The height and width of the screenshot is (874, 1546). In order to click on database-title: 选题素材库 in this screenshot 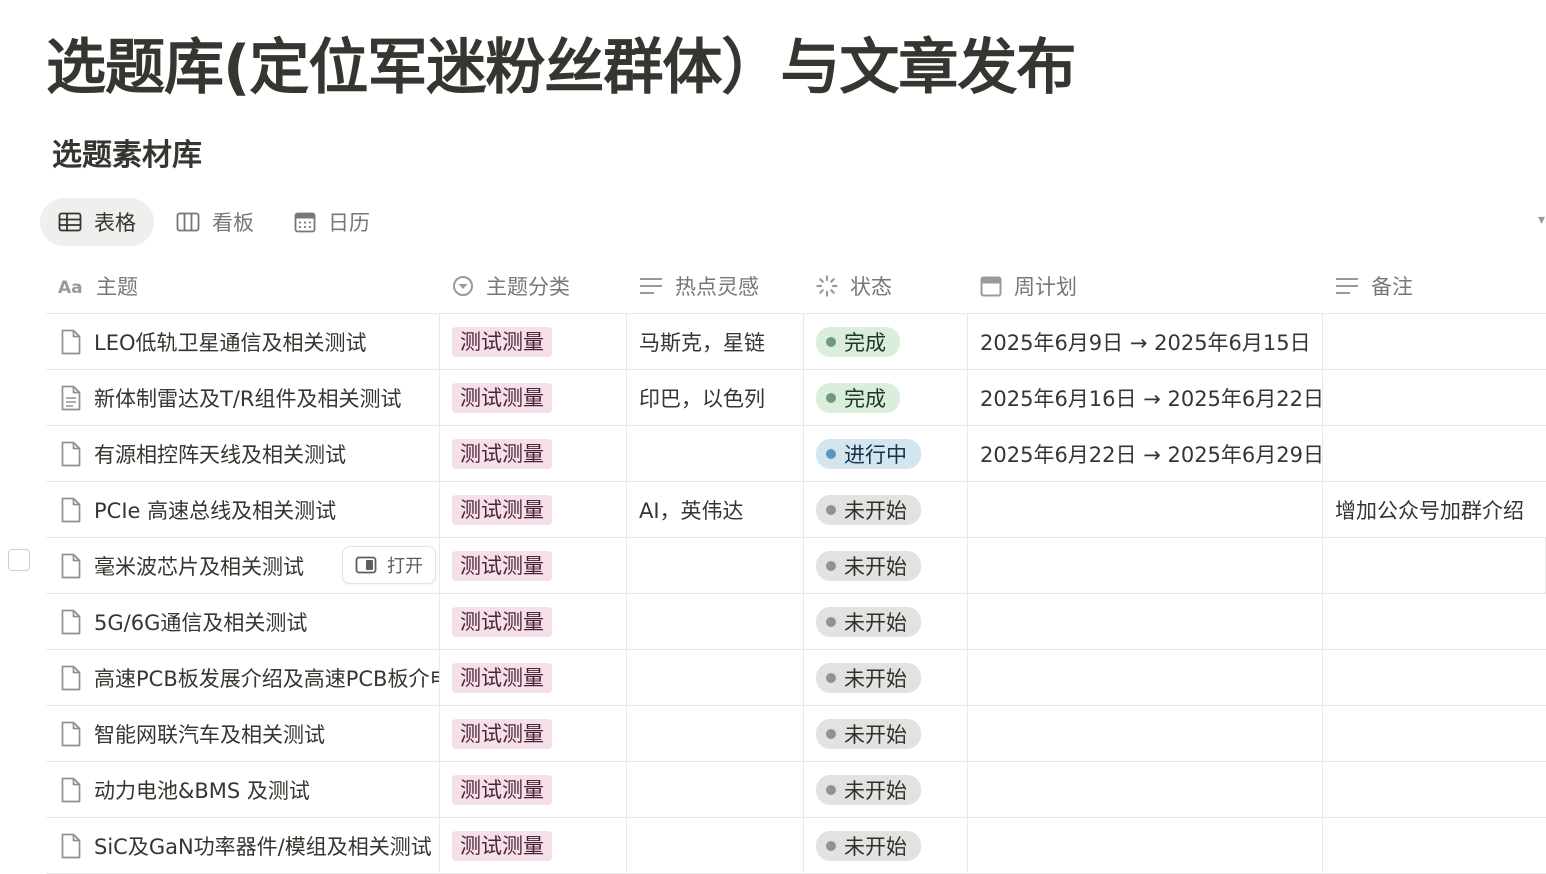, I will do `click(127, 156)`.